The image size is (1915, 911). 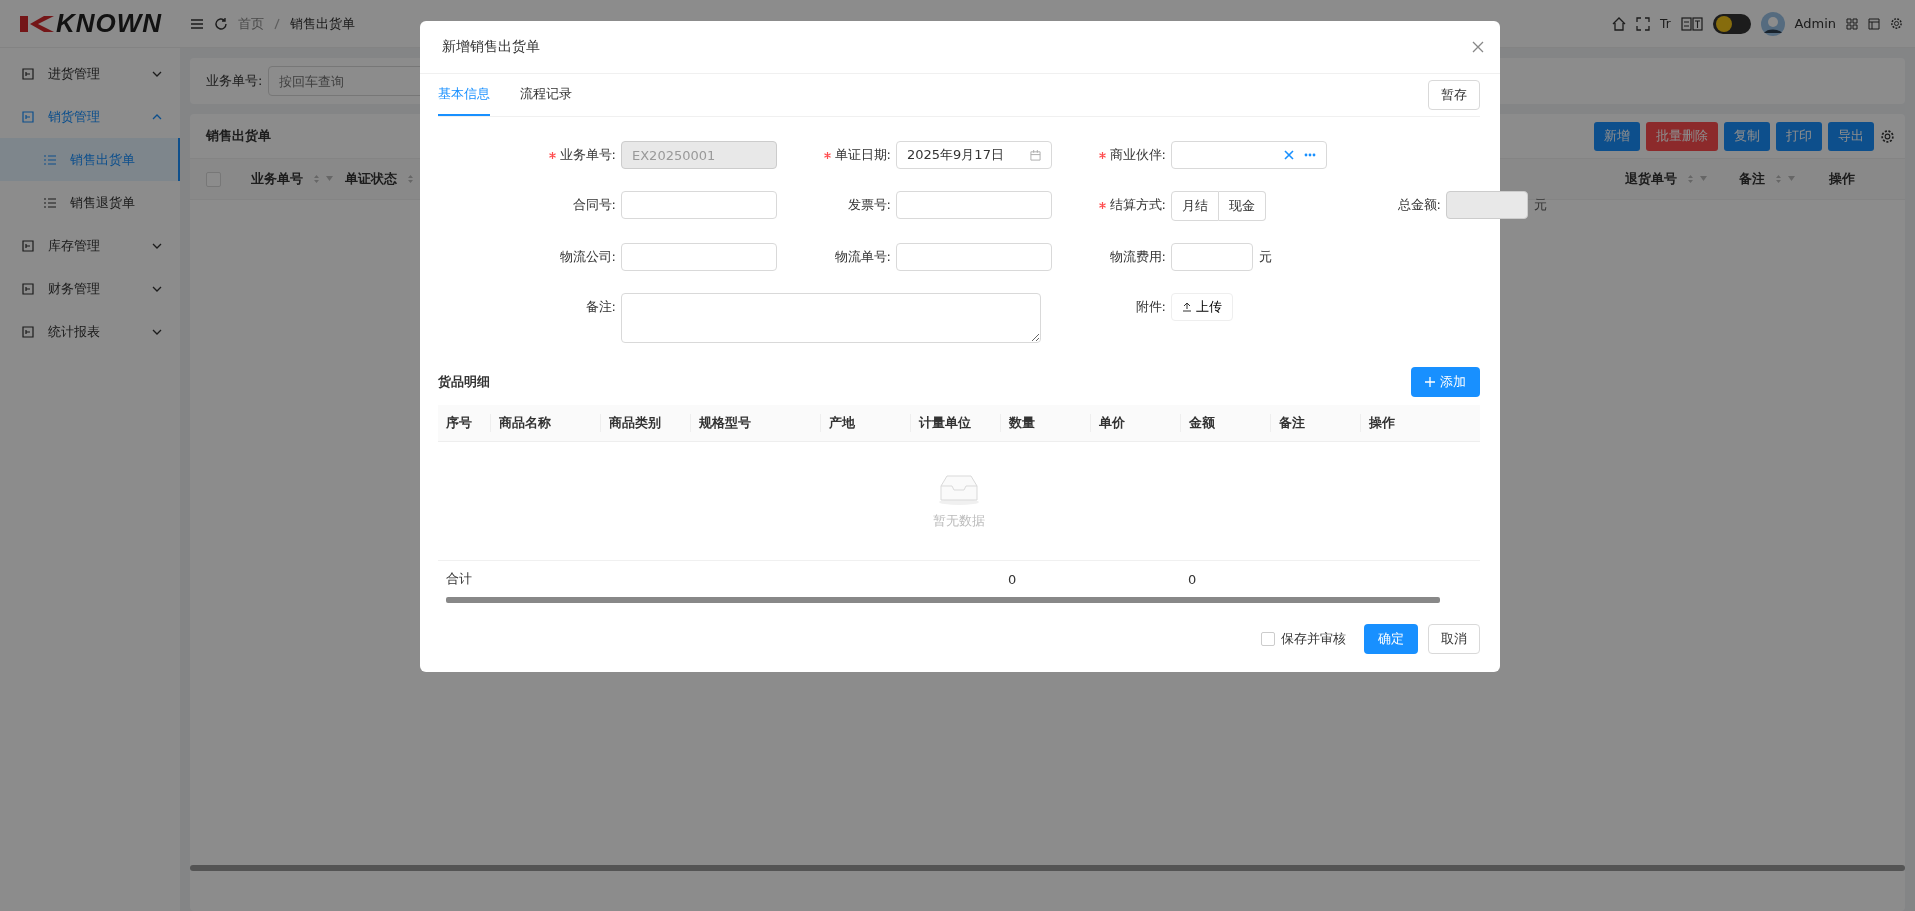 I want to click on toolbar-button: 打印, so click(x=1799, y=136).